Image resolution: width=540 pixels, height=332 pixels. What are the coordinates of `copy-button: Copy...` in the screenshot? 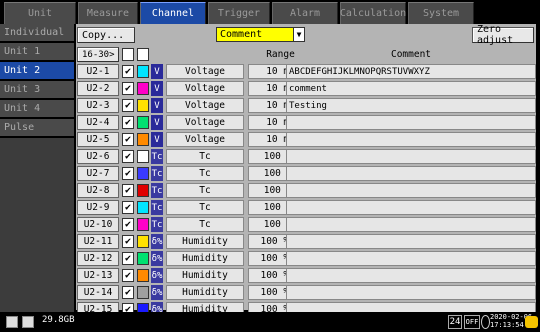 It's located at (106, 35).